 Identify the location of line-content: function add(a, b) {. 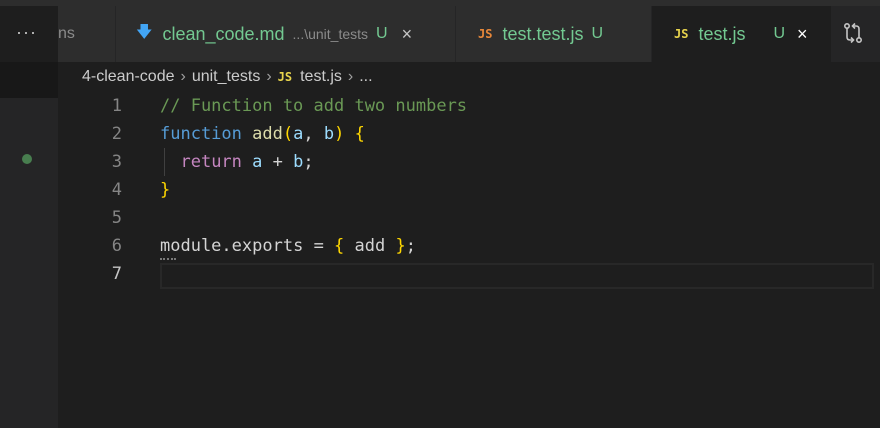
(262, 134).